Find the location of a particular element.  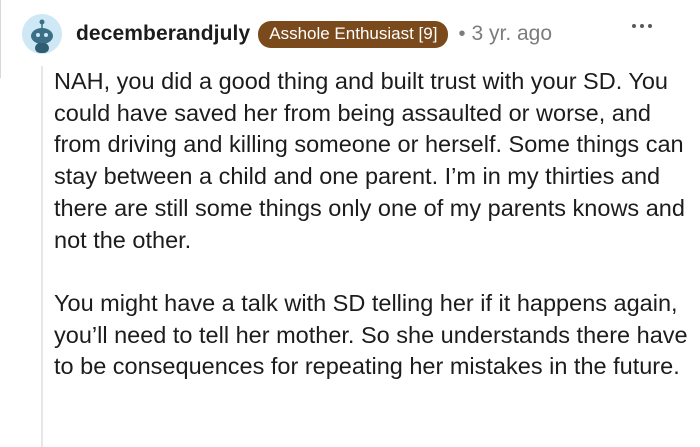

more-options-icon is located at coordinates (634, 26).